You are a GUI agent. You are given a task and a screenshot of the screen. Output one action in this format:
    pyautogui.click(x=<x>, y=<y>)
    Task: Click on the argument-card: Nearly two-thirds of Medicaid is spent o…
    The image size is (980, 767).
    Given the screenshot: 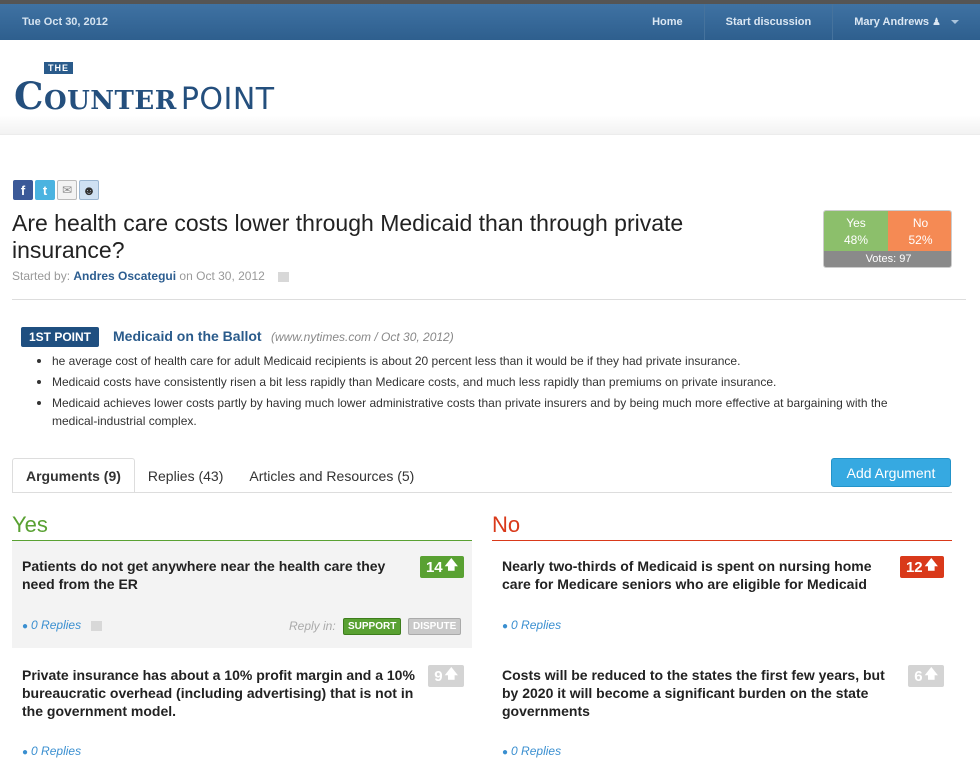 What is the action you would take?
    pyautogui.click(x=722, y=594)
    